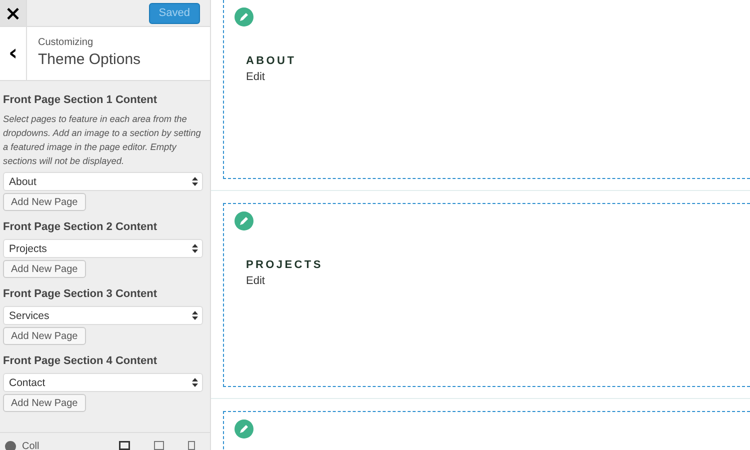 Image resolution: width=750 pixels, height=450 pixels. I want to click on section-heading: Front Page Section 1 Content, so click(80, 100).